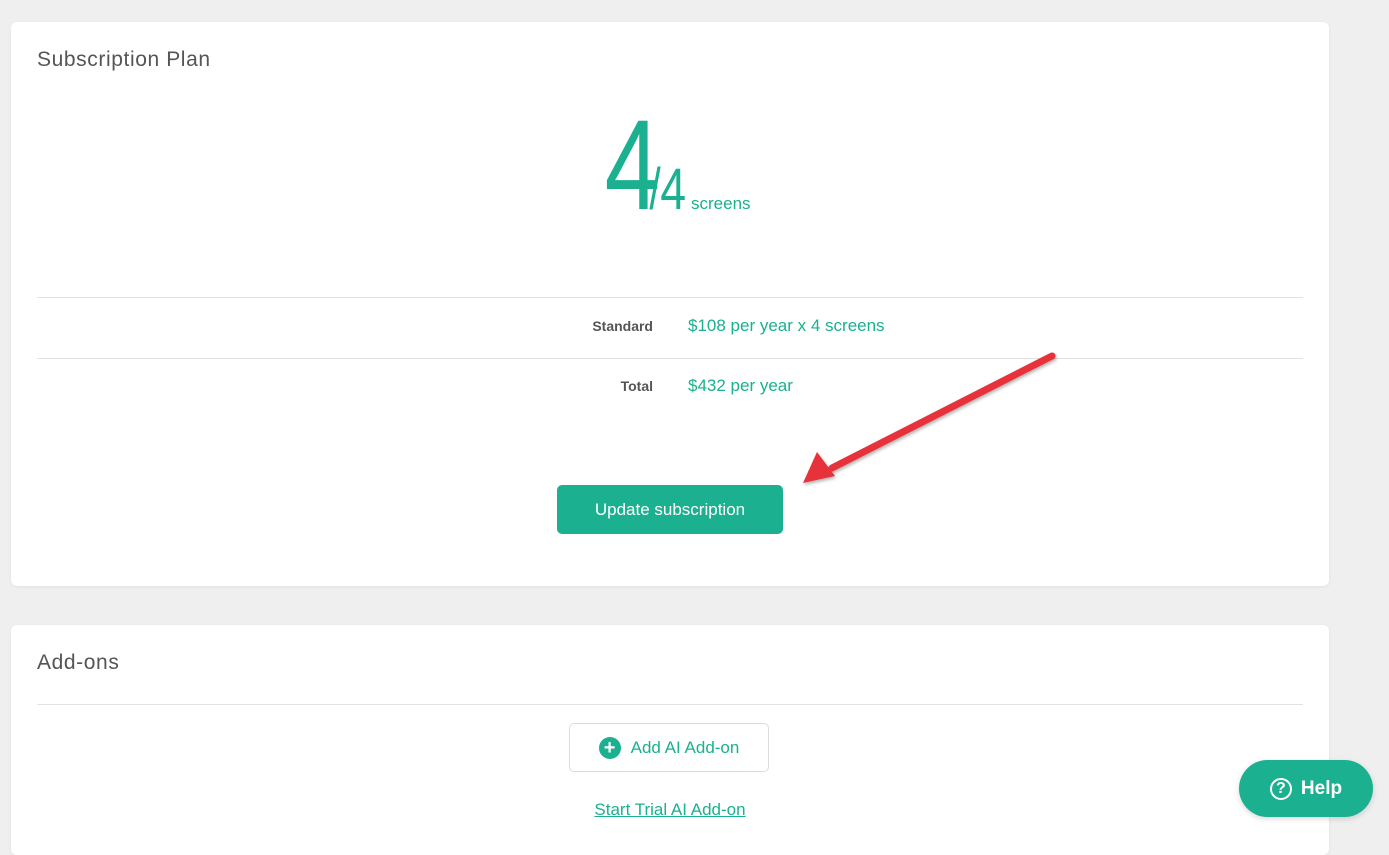 This screenshot has width=1389, height=855. I want to click on subscription-plan-title: Subscription Plan, so click(124, 59).